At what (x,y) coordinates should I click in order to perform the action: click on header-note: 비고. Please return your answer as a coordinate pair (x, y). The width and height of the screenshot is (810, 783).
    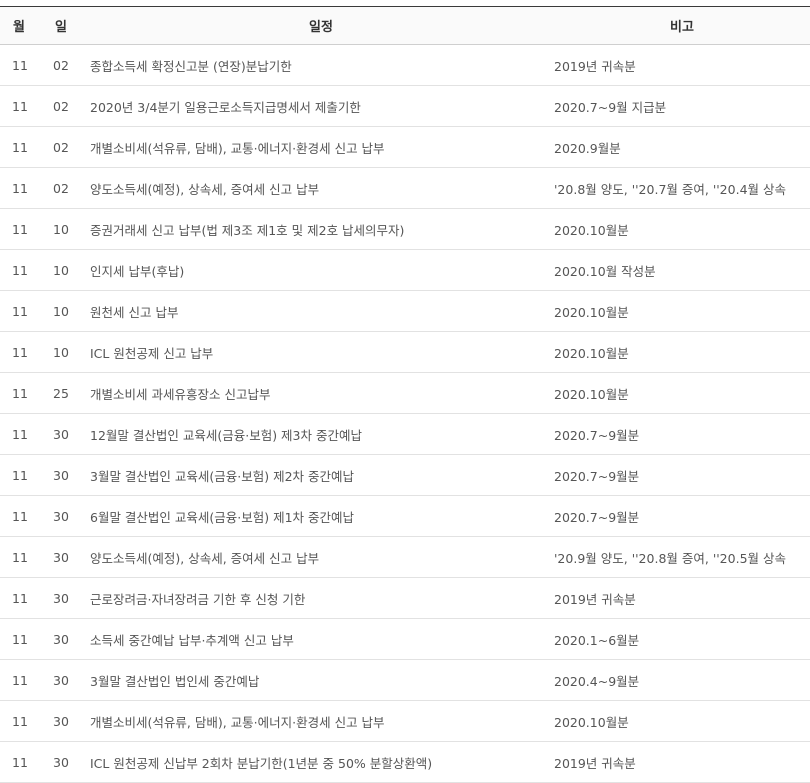
    Looking at the image, I should click on (682, 27).